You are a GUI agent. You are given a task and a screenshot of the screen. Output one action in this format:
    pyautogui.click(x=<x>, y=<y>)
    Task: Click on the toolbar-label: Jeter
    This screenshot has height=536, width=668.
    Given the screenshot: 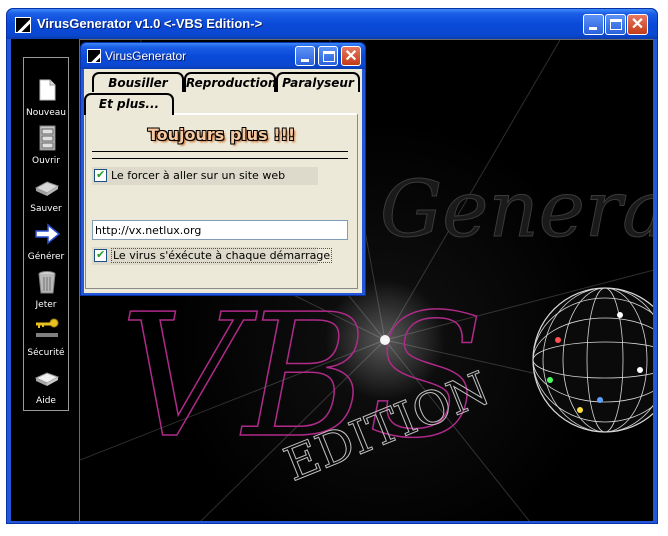 What is the action you would take?
    pyautogui.click(x=46, y=305)
    